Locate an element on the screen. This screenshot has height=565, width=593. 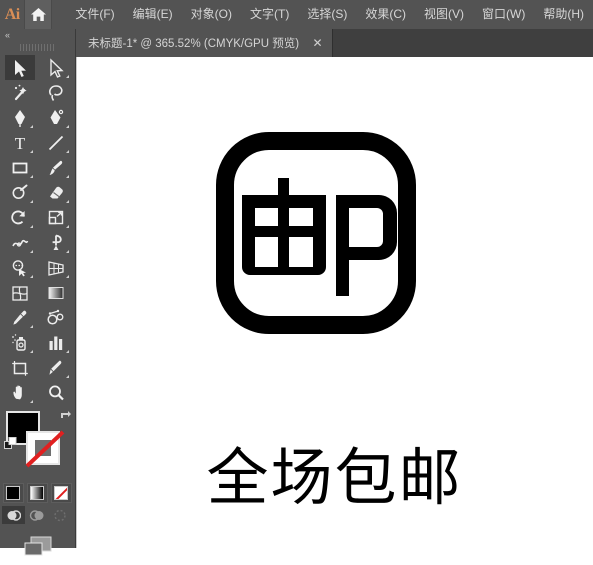
ai-logo: Ai is located at coordinates (12, 14).